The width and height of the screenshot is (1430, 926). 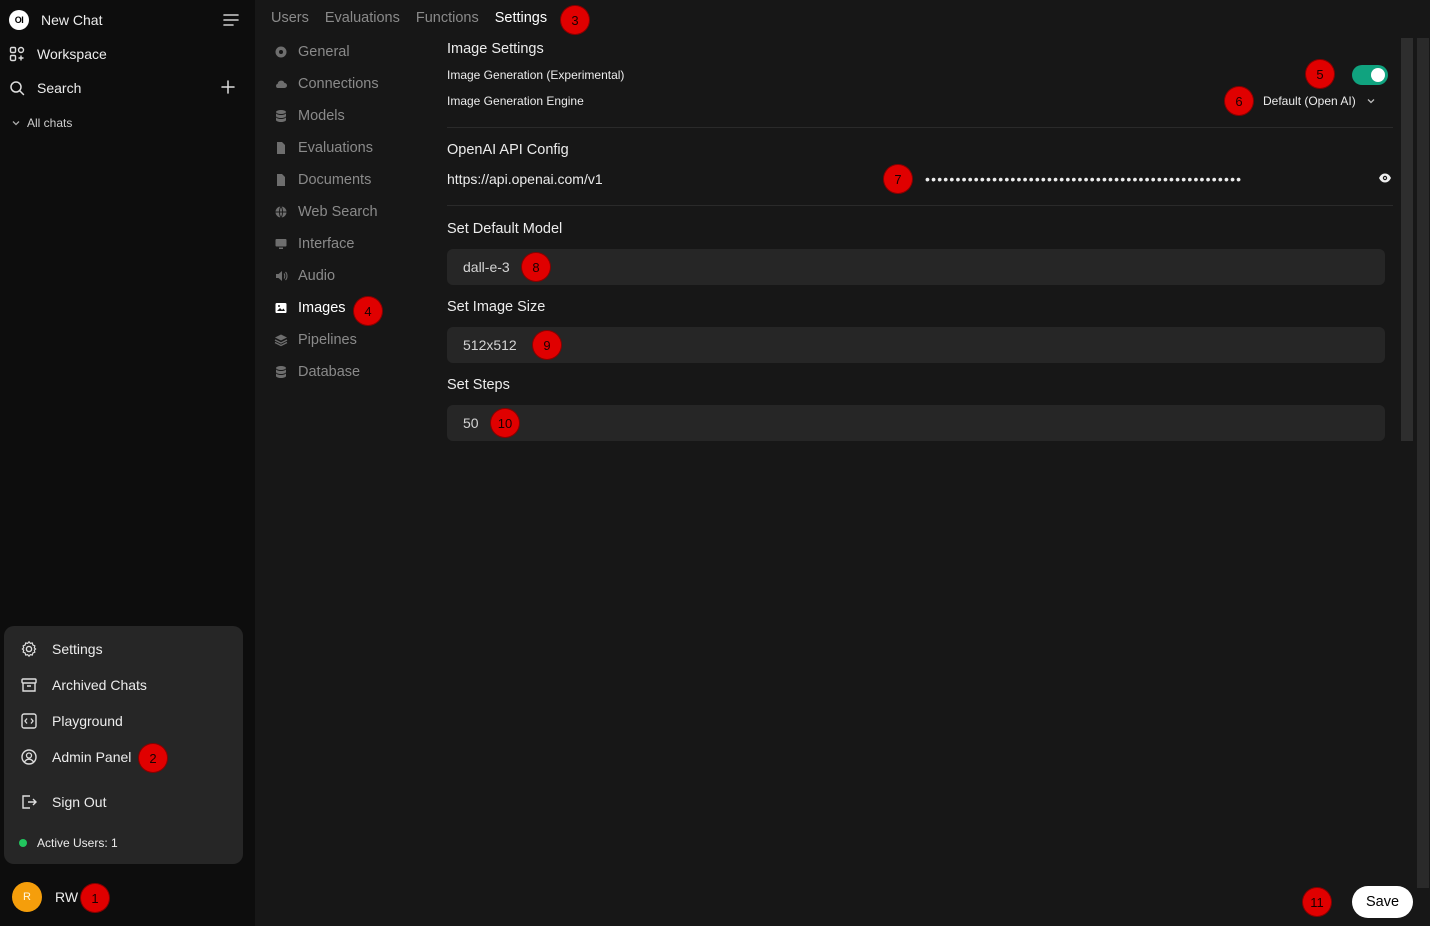 What do you see at coordinates (17, 88) in the screenshot?
I see `search-icon` at bounding box center [17, 88].